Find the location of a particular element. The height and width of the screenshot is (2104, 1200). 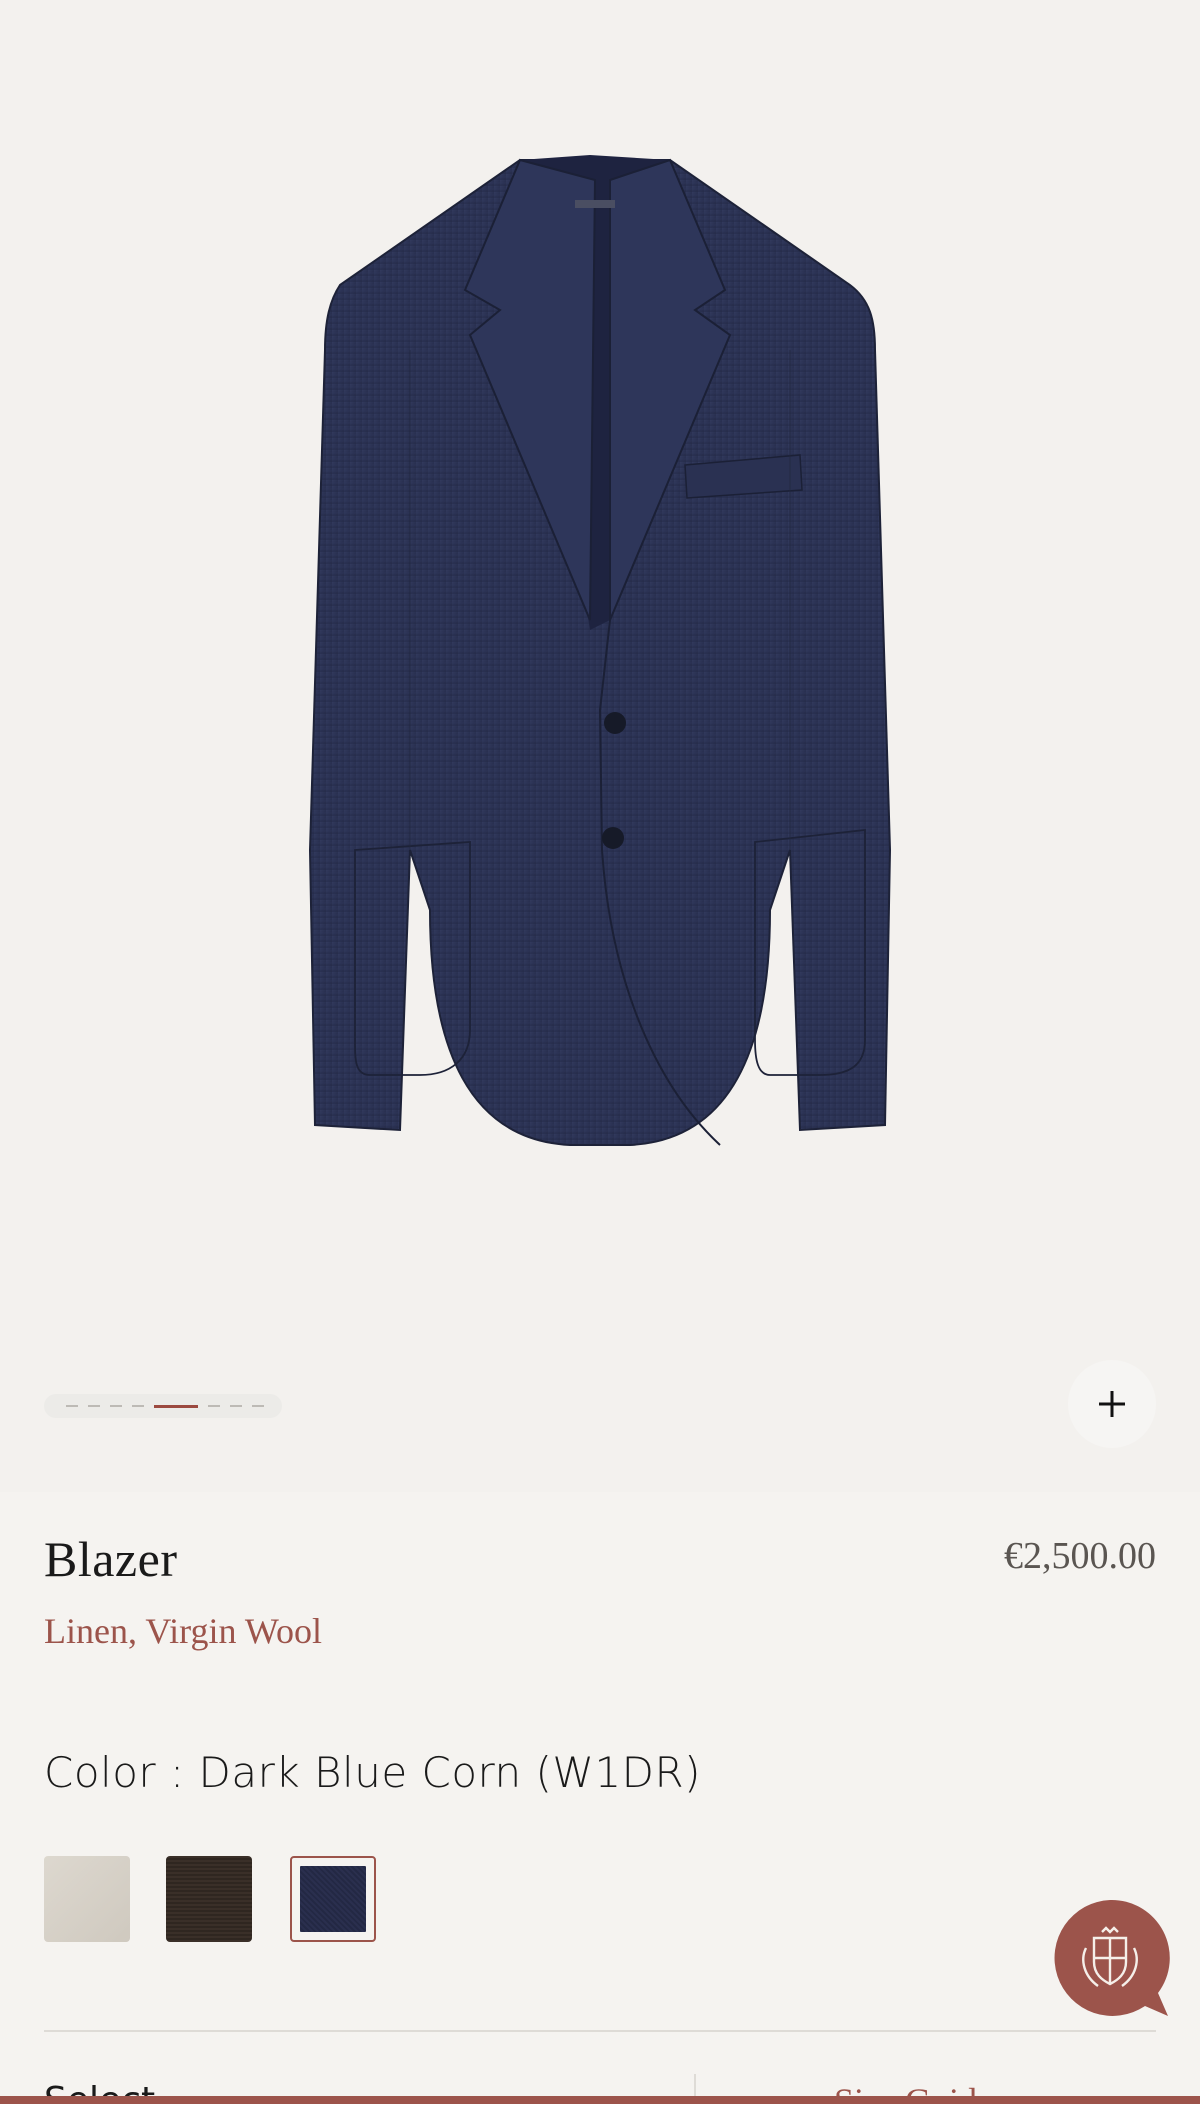

section-divider is located at coordinates (600, 2031).